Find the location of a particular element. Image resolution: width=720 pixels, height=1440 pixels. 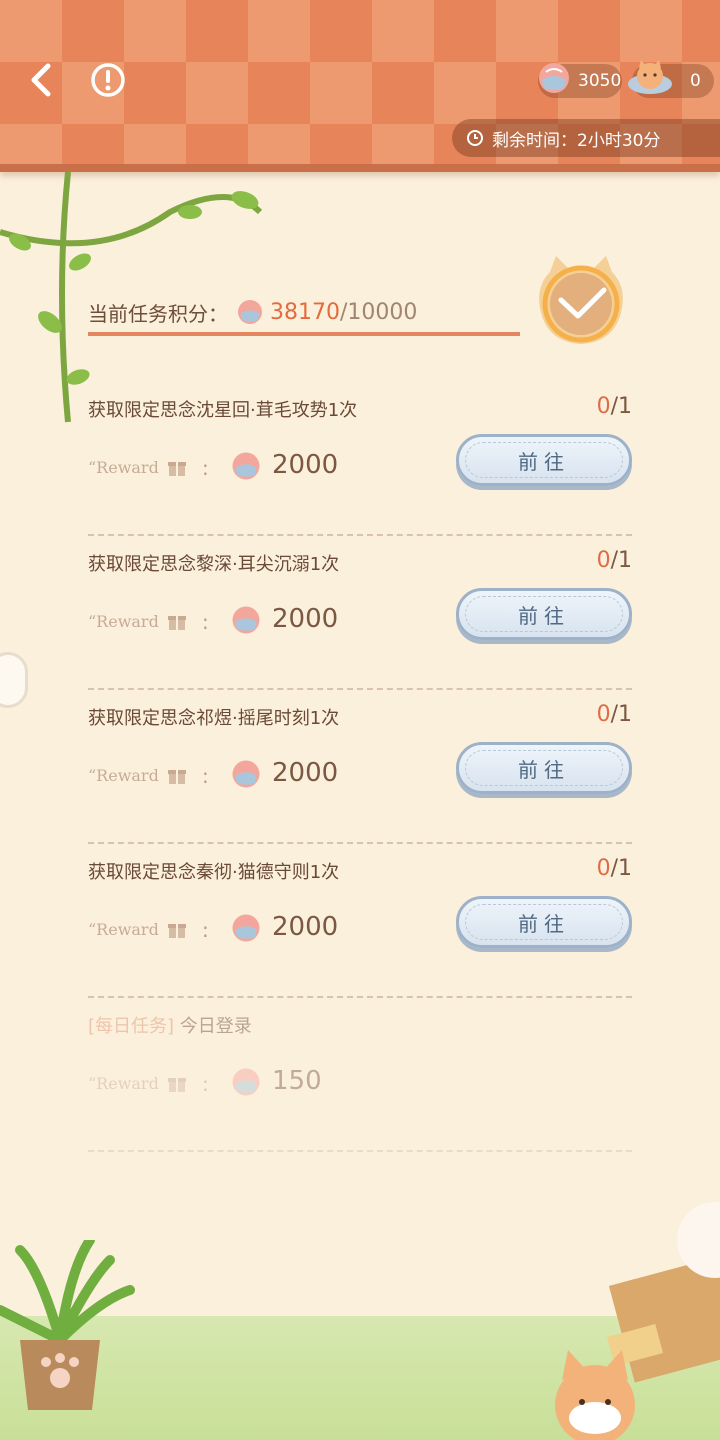

remaining-time: 剩余时间：2小时30分 is located at coordinates (586, 138).